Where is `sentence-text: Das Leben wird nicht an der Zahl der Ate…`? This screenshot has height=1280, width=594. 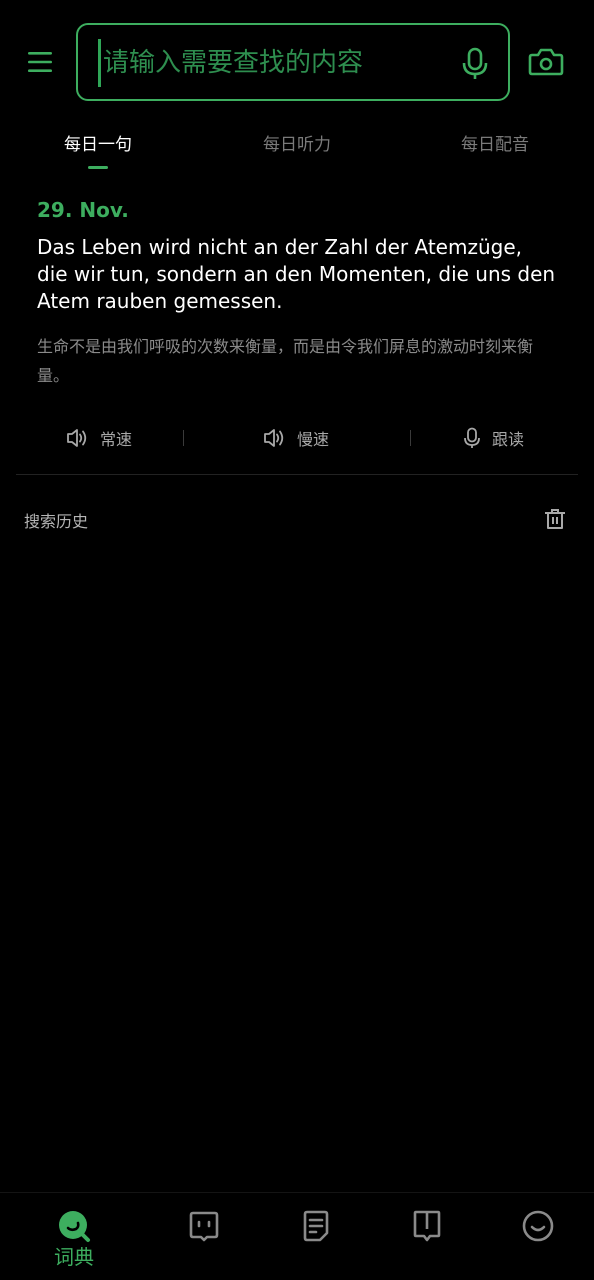 sentence-text: Das Leben wird nicht an der Zahl der Ate… is located at coordinates (297, 274).